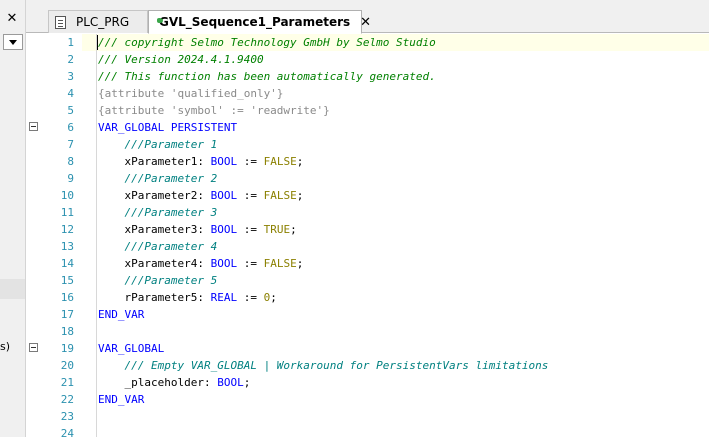 Image resolution: width=709 pixels, height=437 pixels. Describe the element at coordinates (367, 399) in the screenshot. I see `code-line: 22 END_VAR` at that location.